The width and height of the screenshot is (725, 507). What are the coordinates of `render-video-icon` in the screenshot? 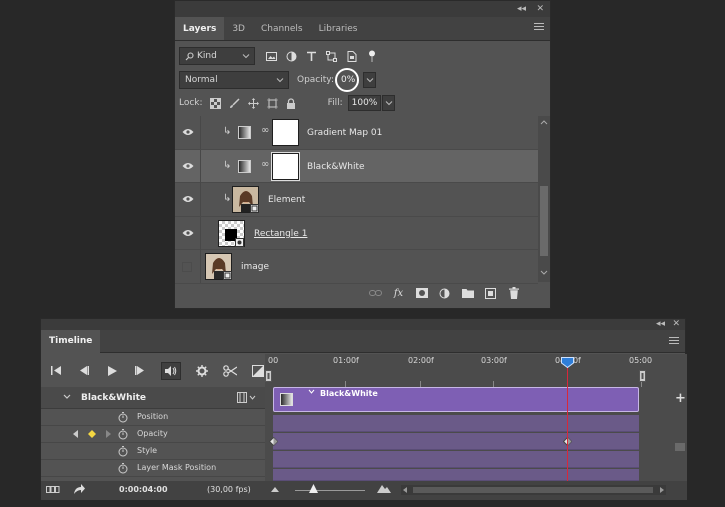 It's located at (79, 489).